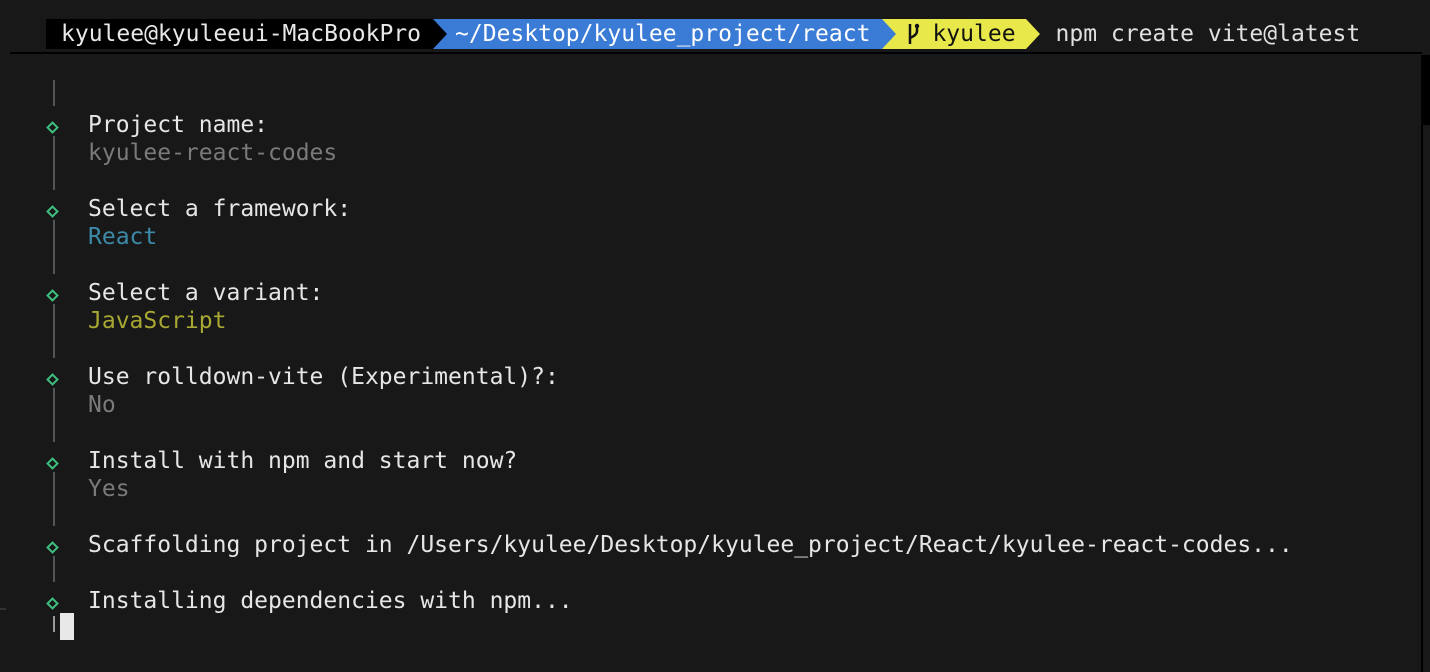  Describe the element at coordinates (323, 377) in the screenshot. I see `step-label: Use rolldown-vite (Experimental)?:` at that location.